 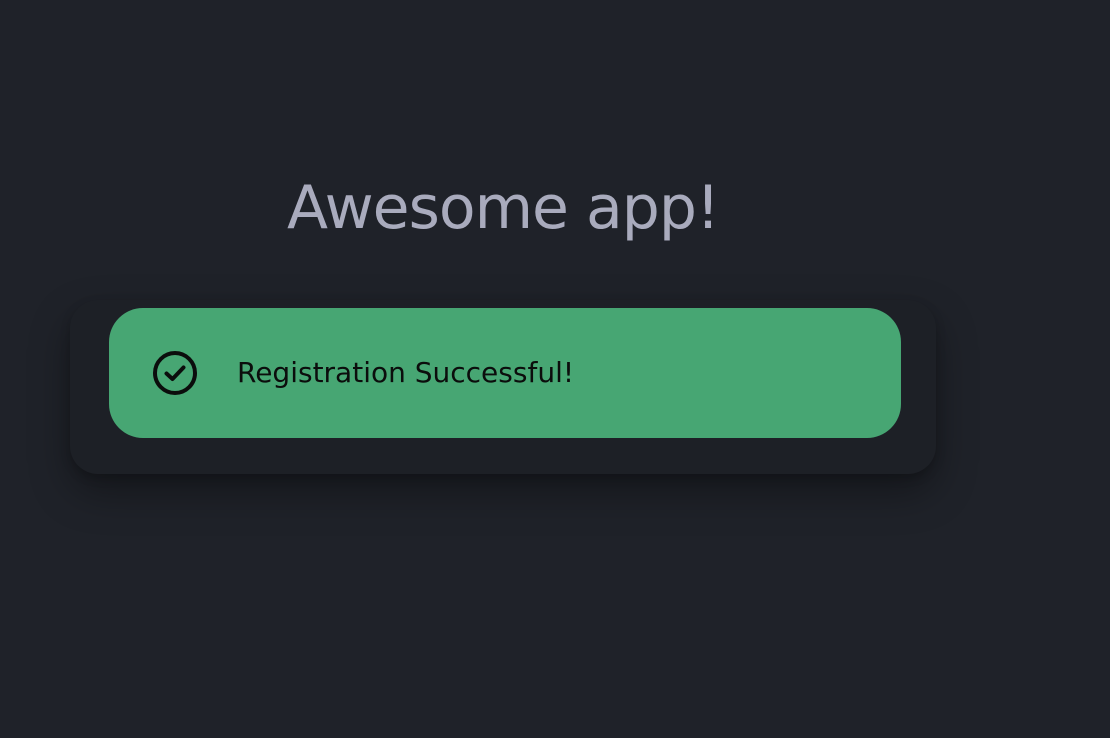 I want to click on success-alert: Registration Successful!, so click(x=505, y=373).